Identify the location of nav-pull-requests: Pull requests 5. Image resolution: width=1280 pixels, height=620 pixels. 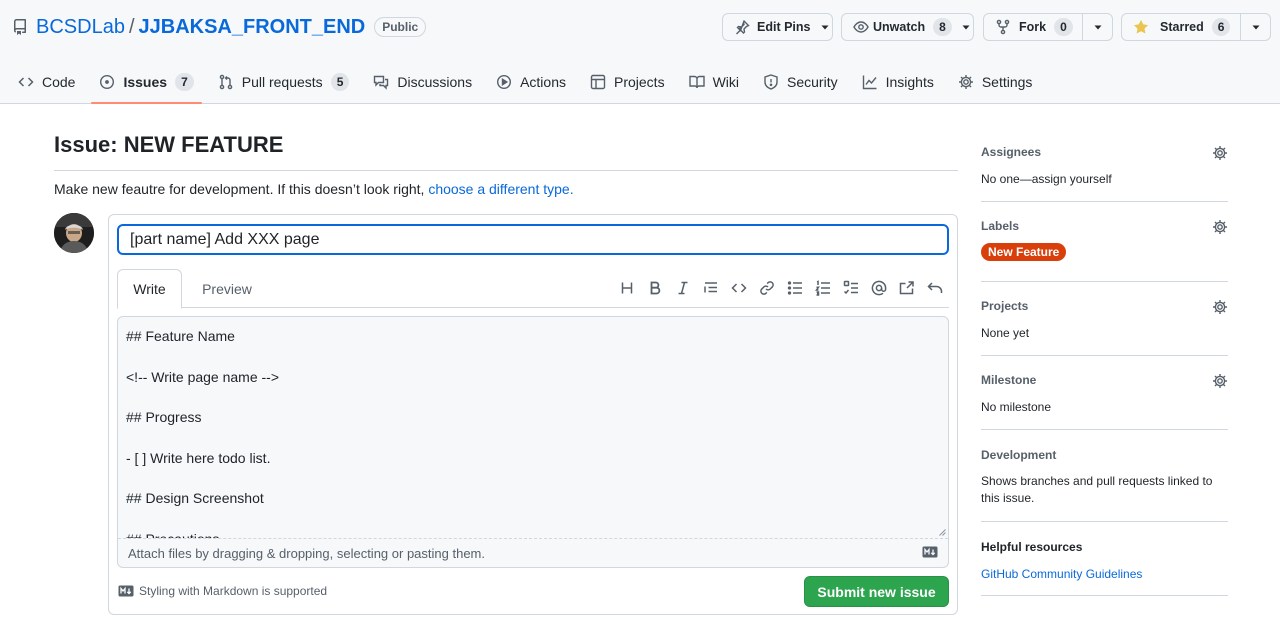
(284, 82).